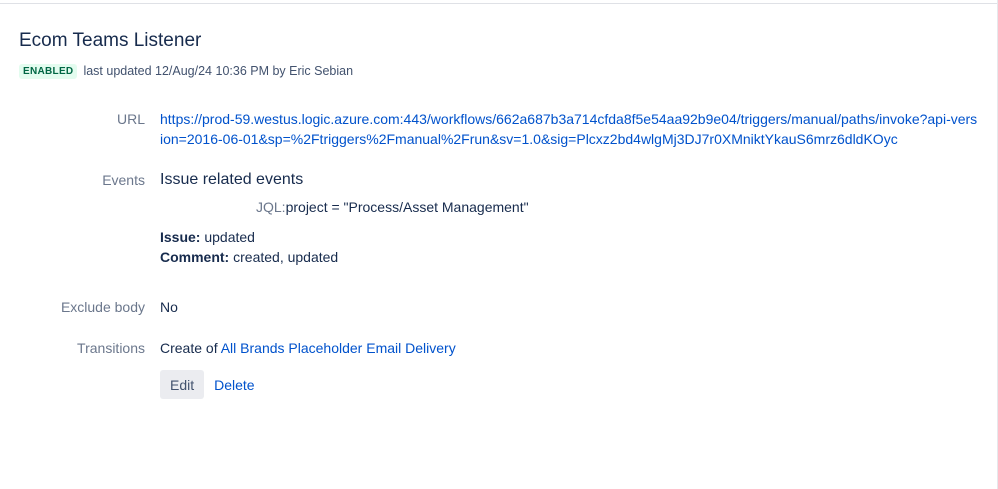 The height and width of the screenshot is (489, 998). Describe the element at coordinates (271, 207) in the screenshot. I see `jql-key: JQL:` at that location.